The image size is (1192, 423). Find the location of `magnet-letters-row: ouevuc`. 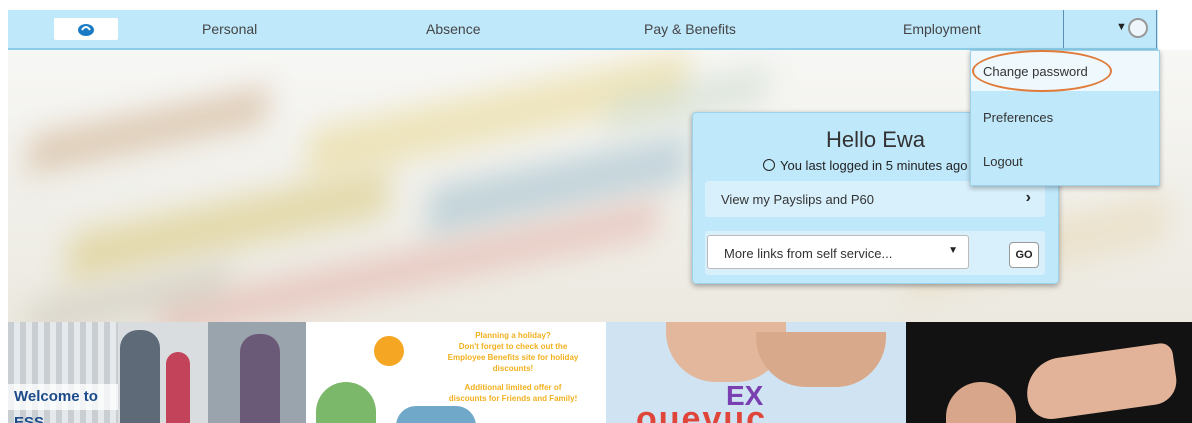

magnet-letters-row: ouevuc is located at coordinates (702, 411).